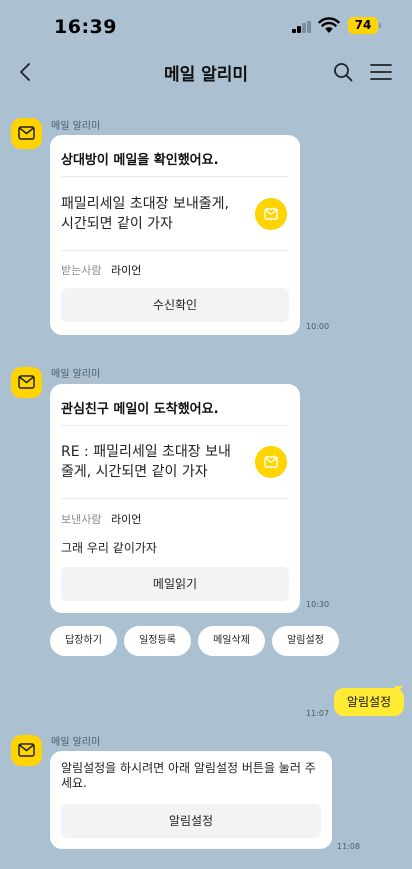 This screenshot has width=412, height=869. I want to click on status-bar: 16:39 74, so click(206, 28).